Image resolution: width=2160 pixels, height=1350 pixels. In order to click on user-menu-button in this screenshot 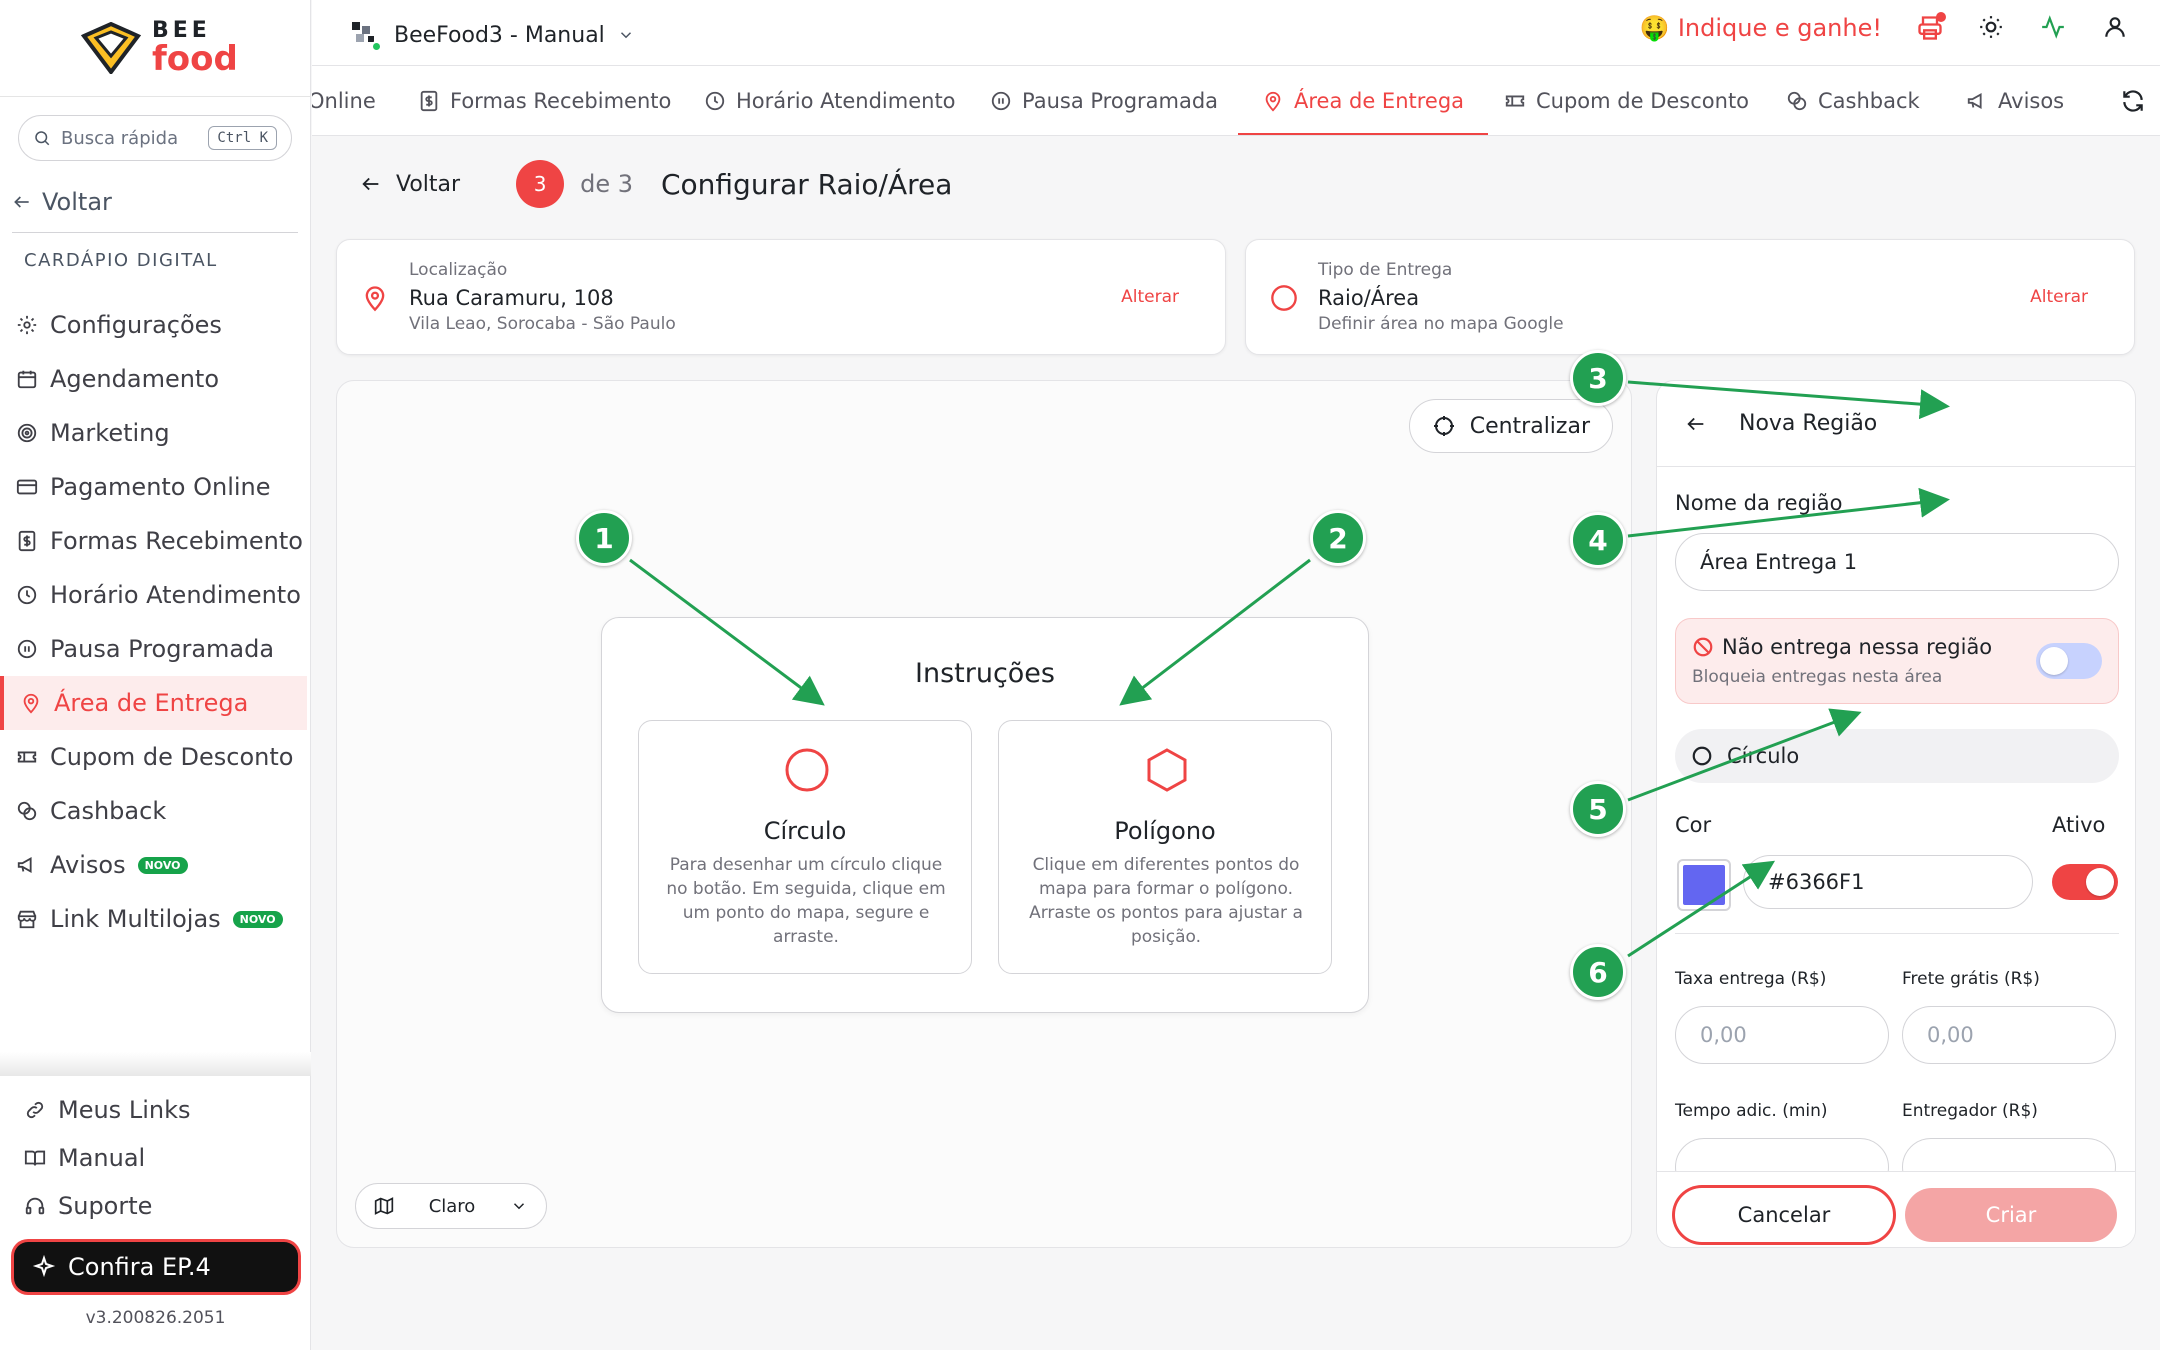, I will do `click(2116, 28)`.